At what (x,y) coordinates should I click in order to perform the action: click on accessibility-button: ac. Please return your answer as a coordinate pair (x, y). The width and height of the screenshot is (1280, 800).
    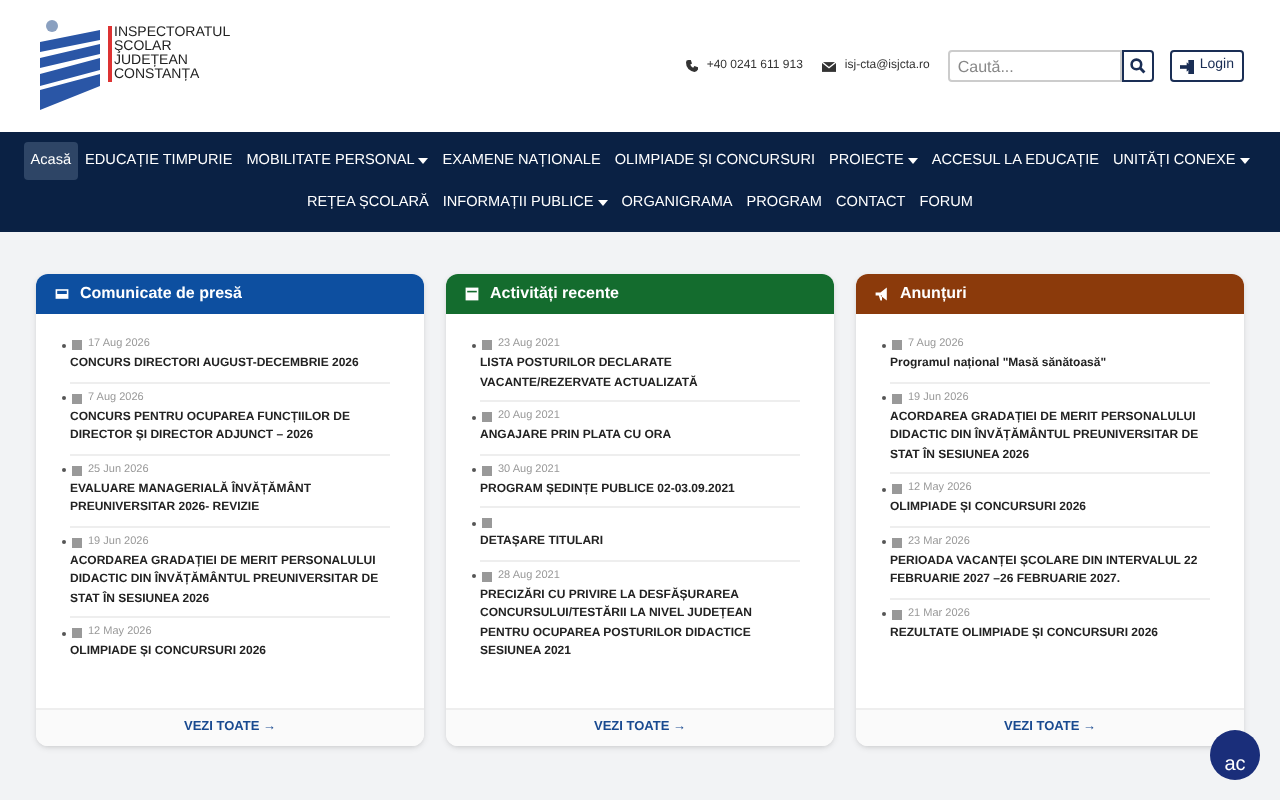
    Looking at the image, I should click on (1235, 755).